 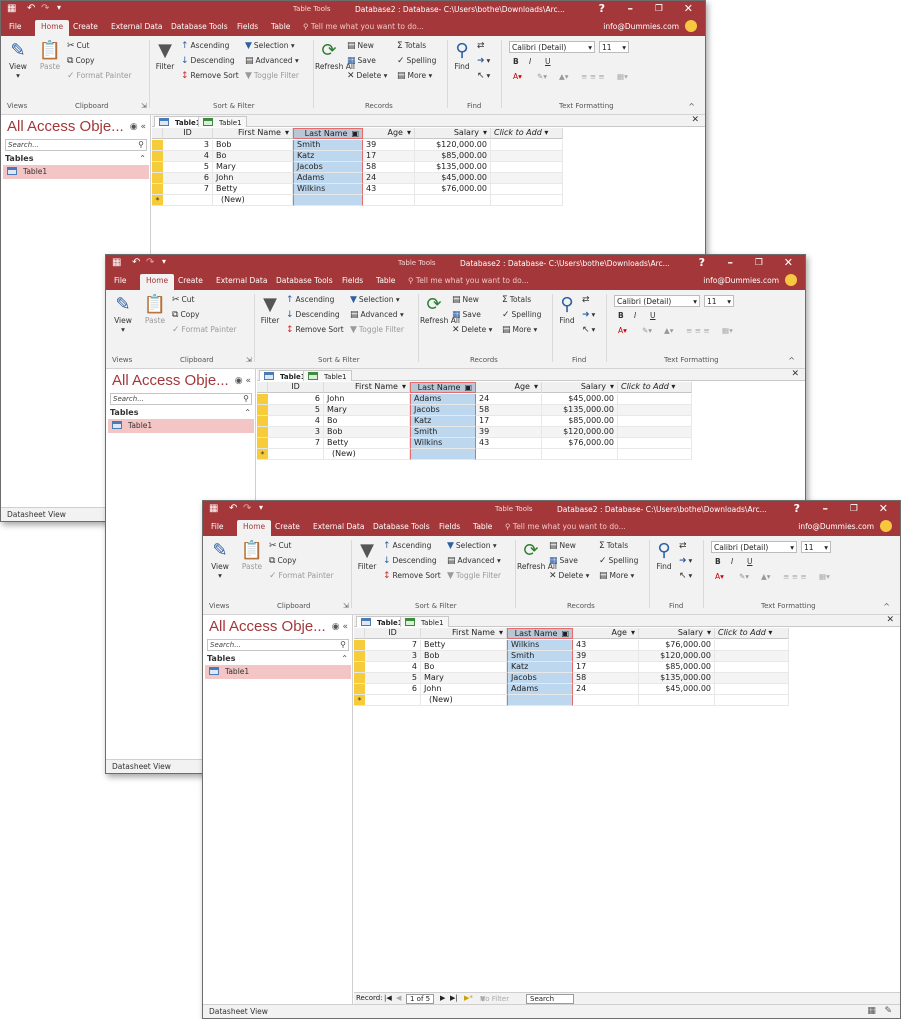 What do you see at coordinates (482, 46) in the screenshot?
I see `replace-button: ⇄` at bounding box center [482, 46].